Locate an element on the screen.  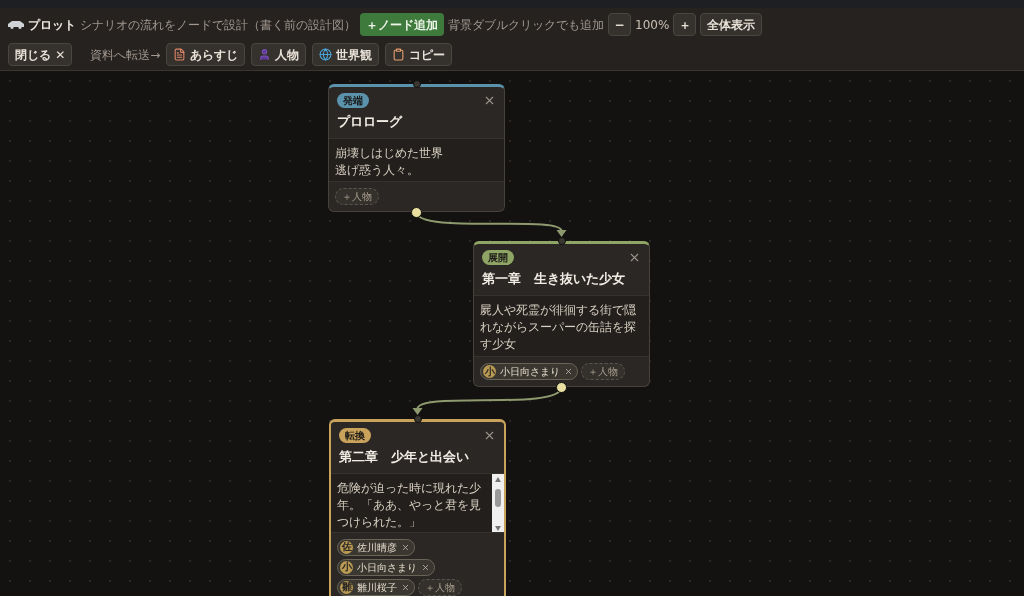
plot-node: 展開 第一章 生き抜いた少女 屍人や死霊が徘徊する街で隠れながらスーパーの缶詰を探す少女 小 小日向さまり ＋人物 is located at coordinates (561, 314).